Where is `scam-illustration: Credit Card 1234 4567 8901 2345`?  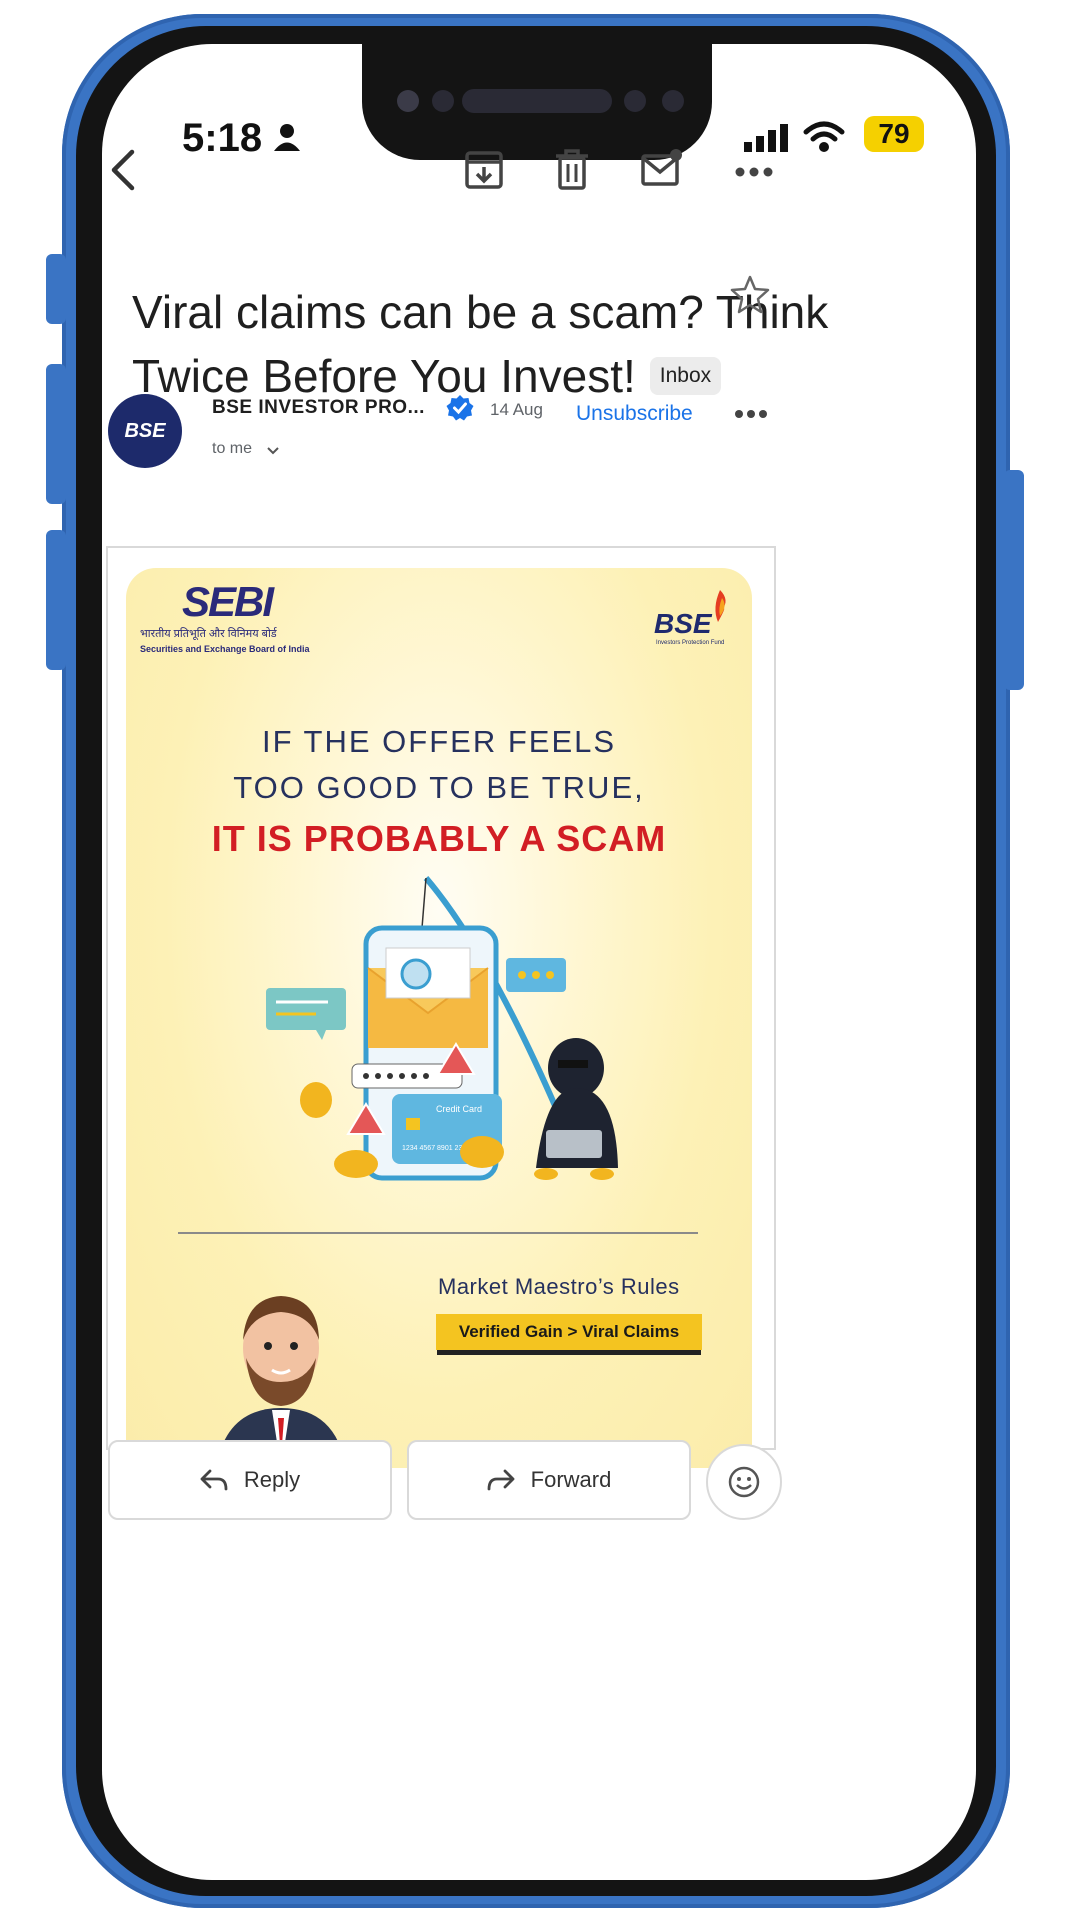
scam-illustration: Credit Card 1234 4567 8901 2345 is located at coordinates (442, 1028).